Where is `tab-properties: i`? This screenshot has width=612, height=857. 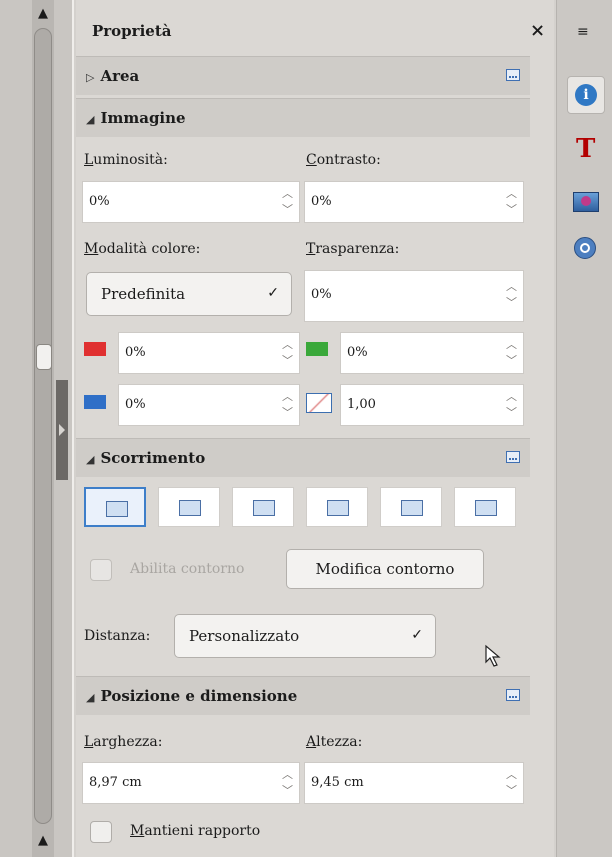 tab-properties: i is located at coordinates (586, 95).